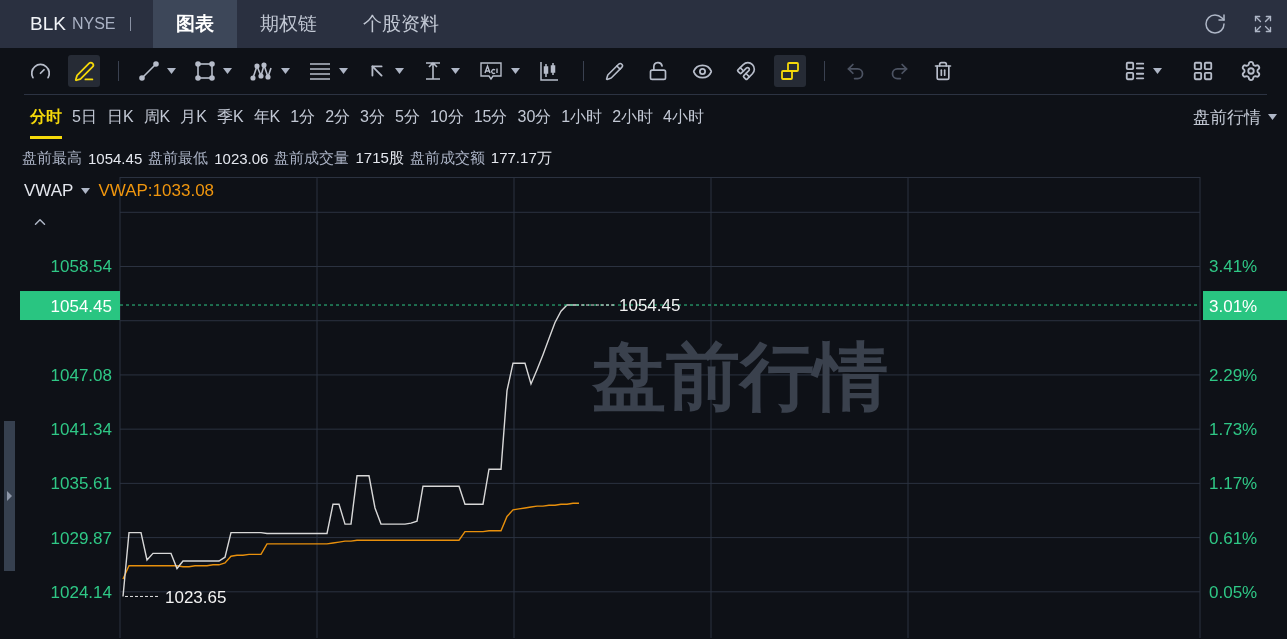 The width and height of the screenshot is (1287, 639). Describe the element at coordinates (1233, 375) in the screenshot. I see `axis-label: 2.29%` at that location.